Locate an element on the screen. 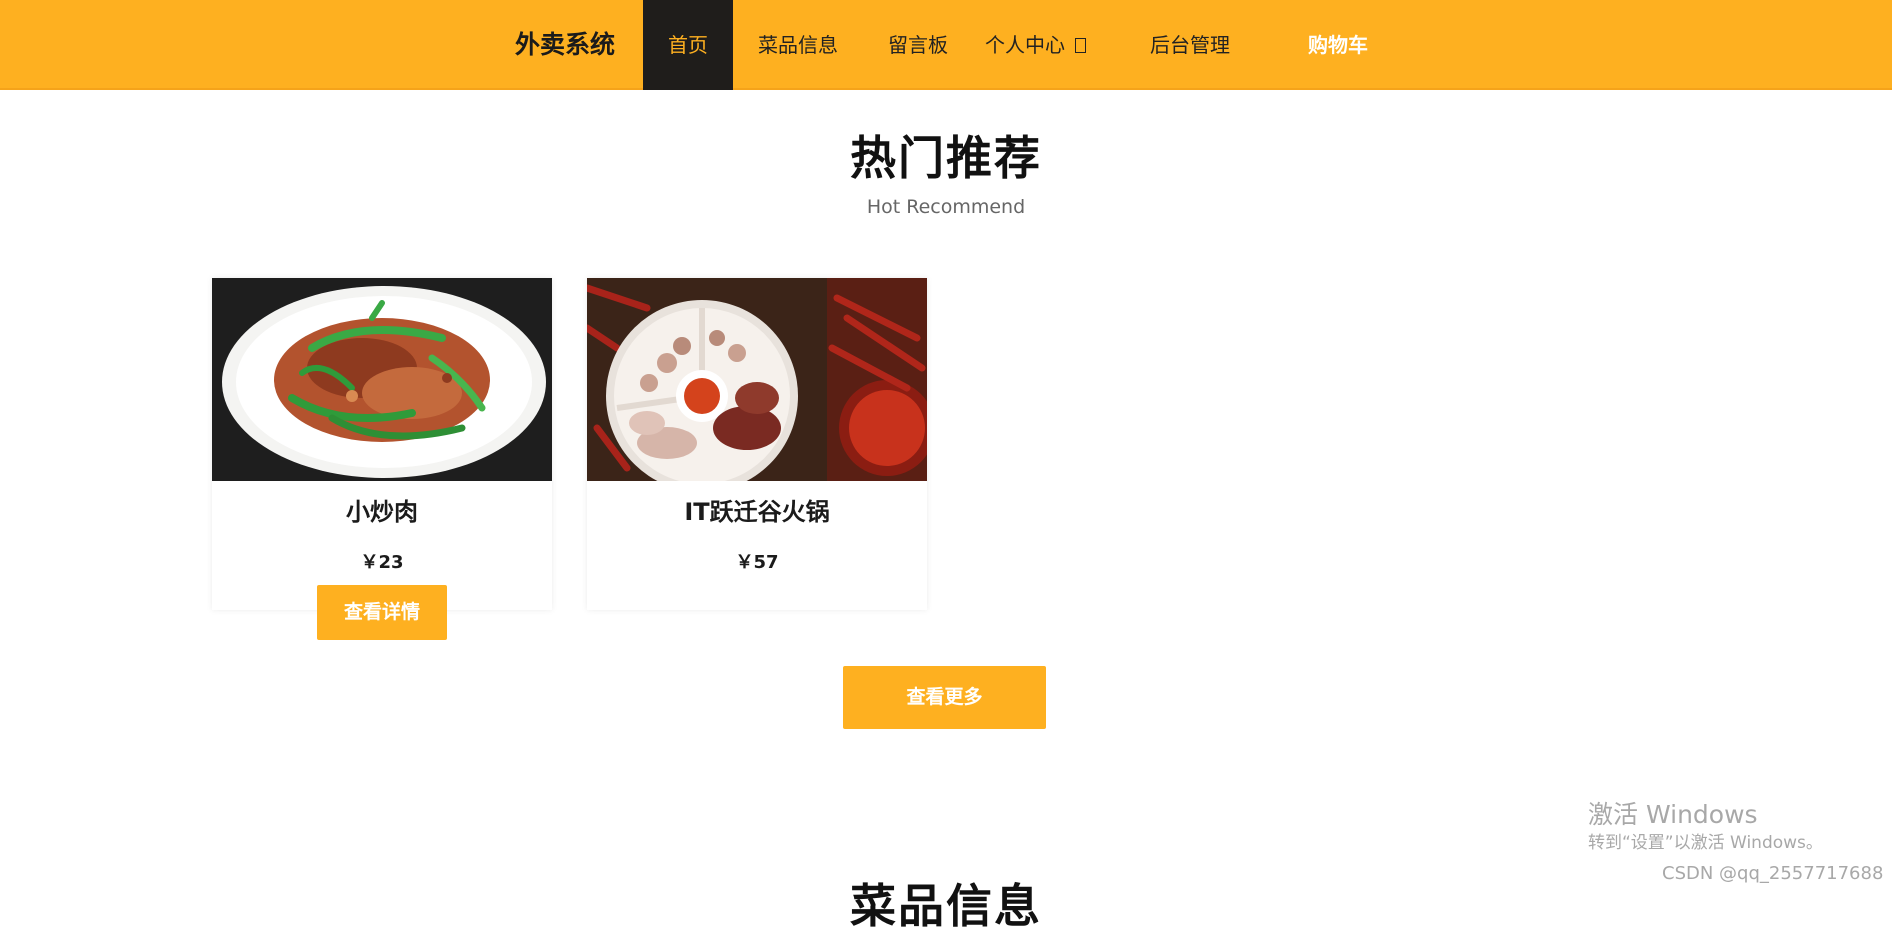  hot-section-title: 热门推荐 is located at coordinates (946, 158).